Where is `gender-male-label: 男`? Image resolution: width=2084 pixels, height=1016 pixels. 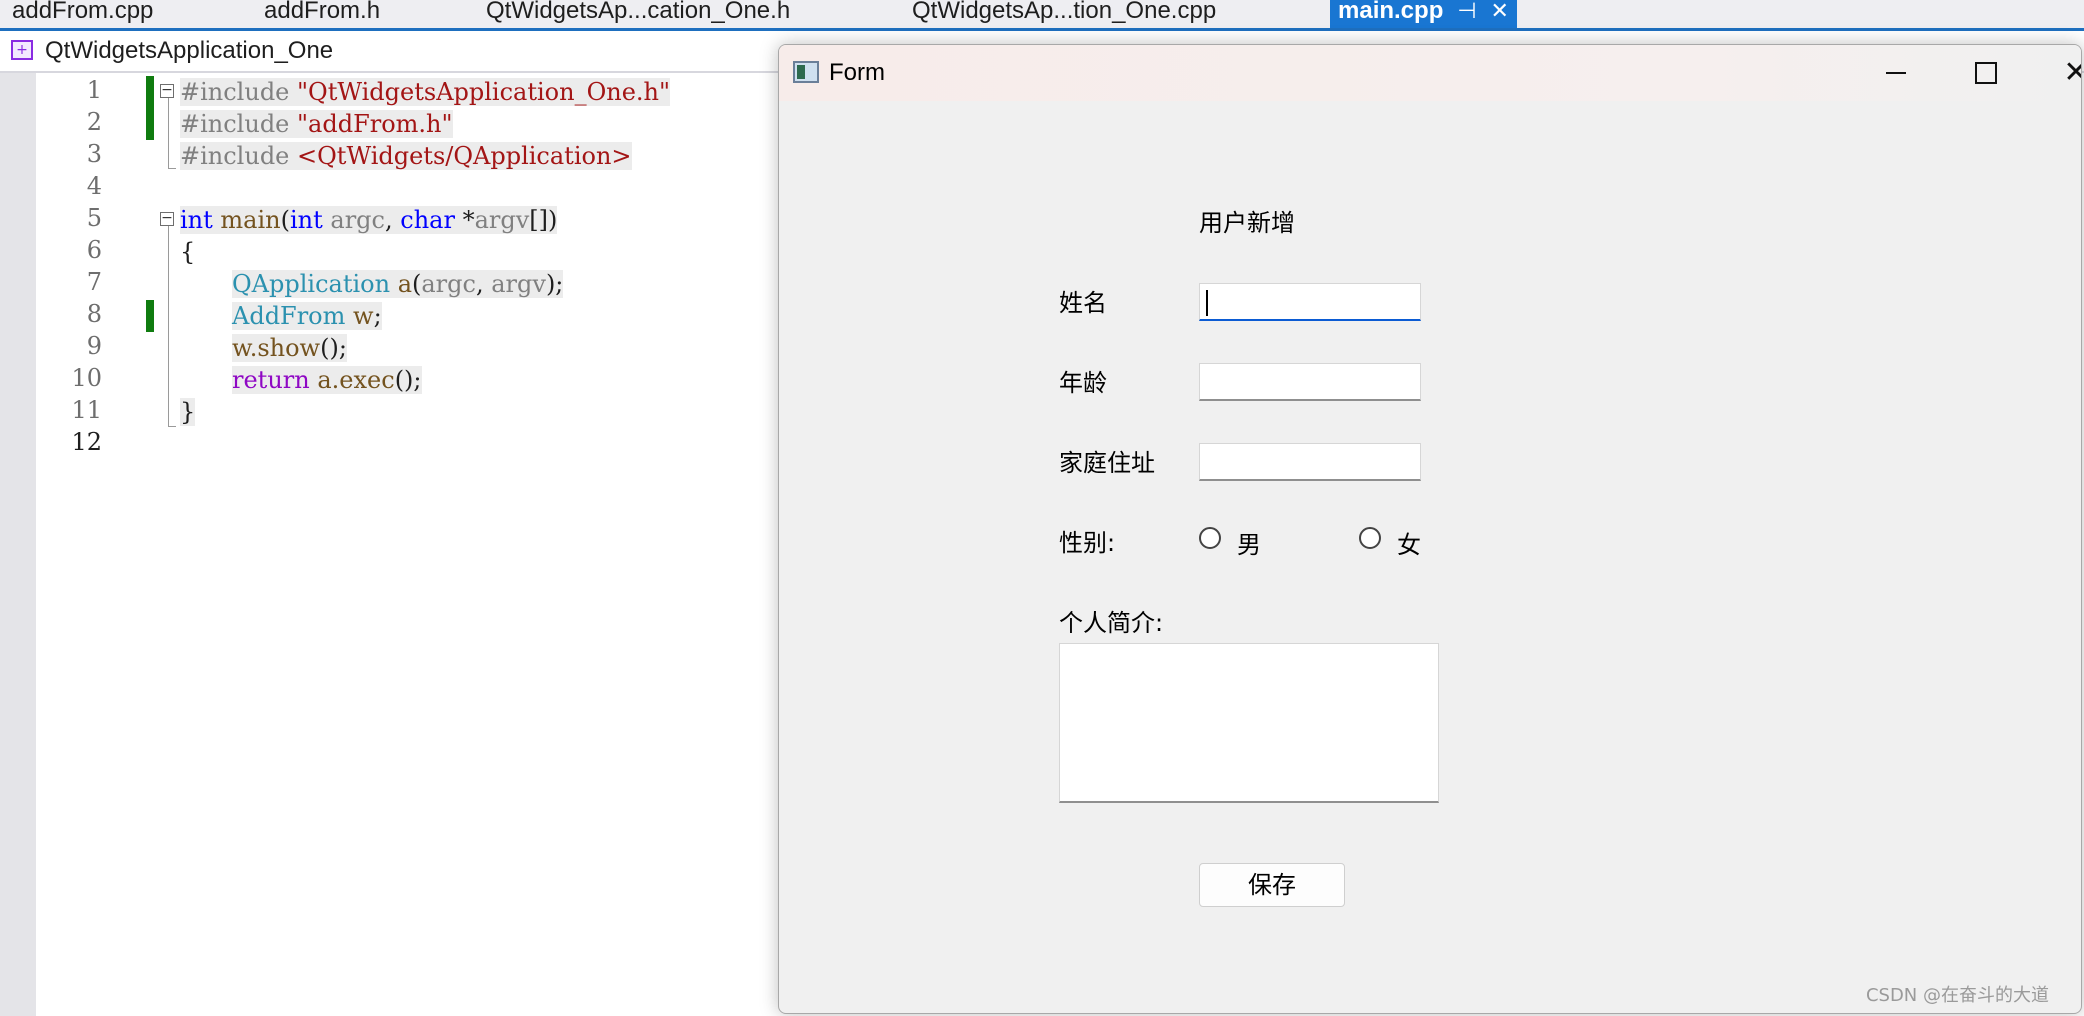
gender-male-label: 男 is located at coordinates (1249, 542).